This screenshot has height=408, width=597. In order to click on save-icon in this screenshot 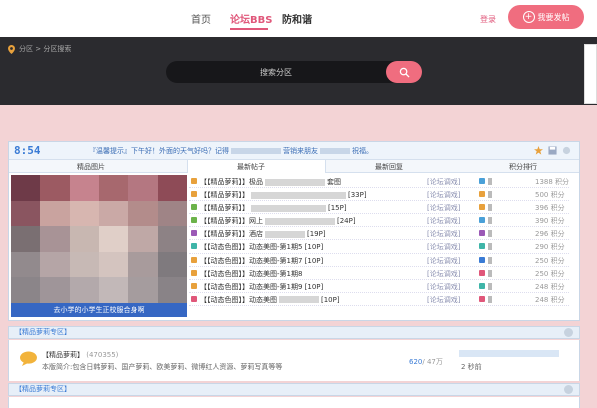, I will do `click(552, 150)`.